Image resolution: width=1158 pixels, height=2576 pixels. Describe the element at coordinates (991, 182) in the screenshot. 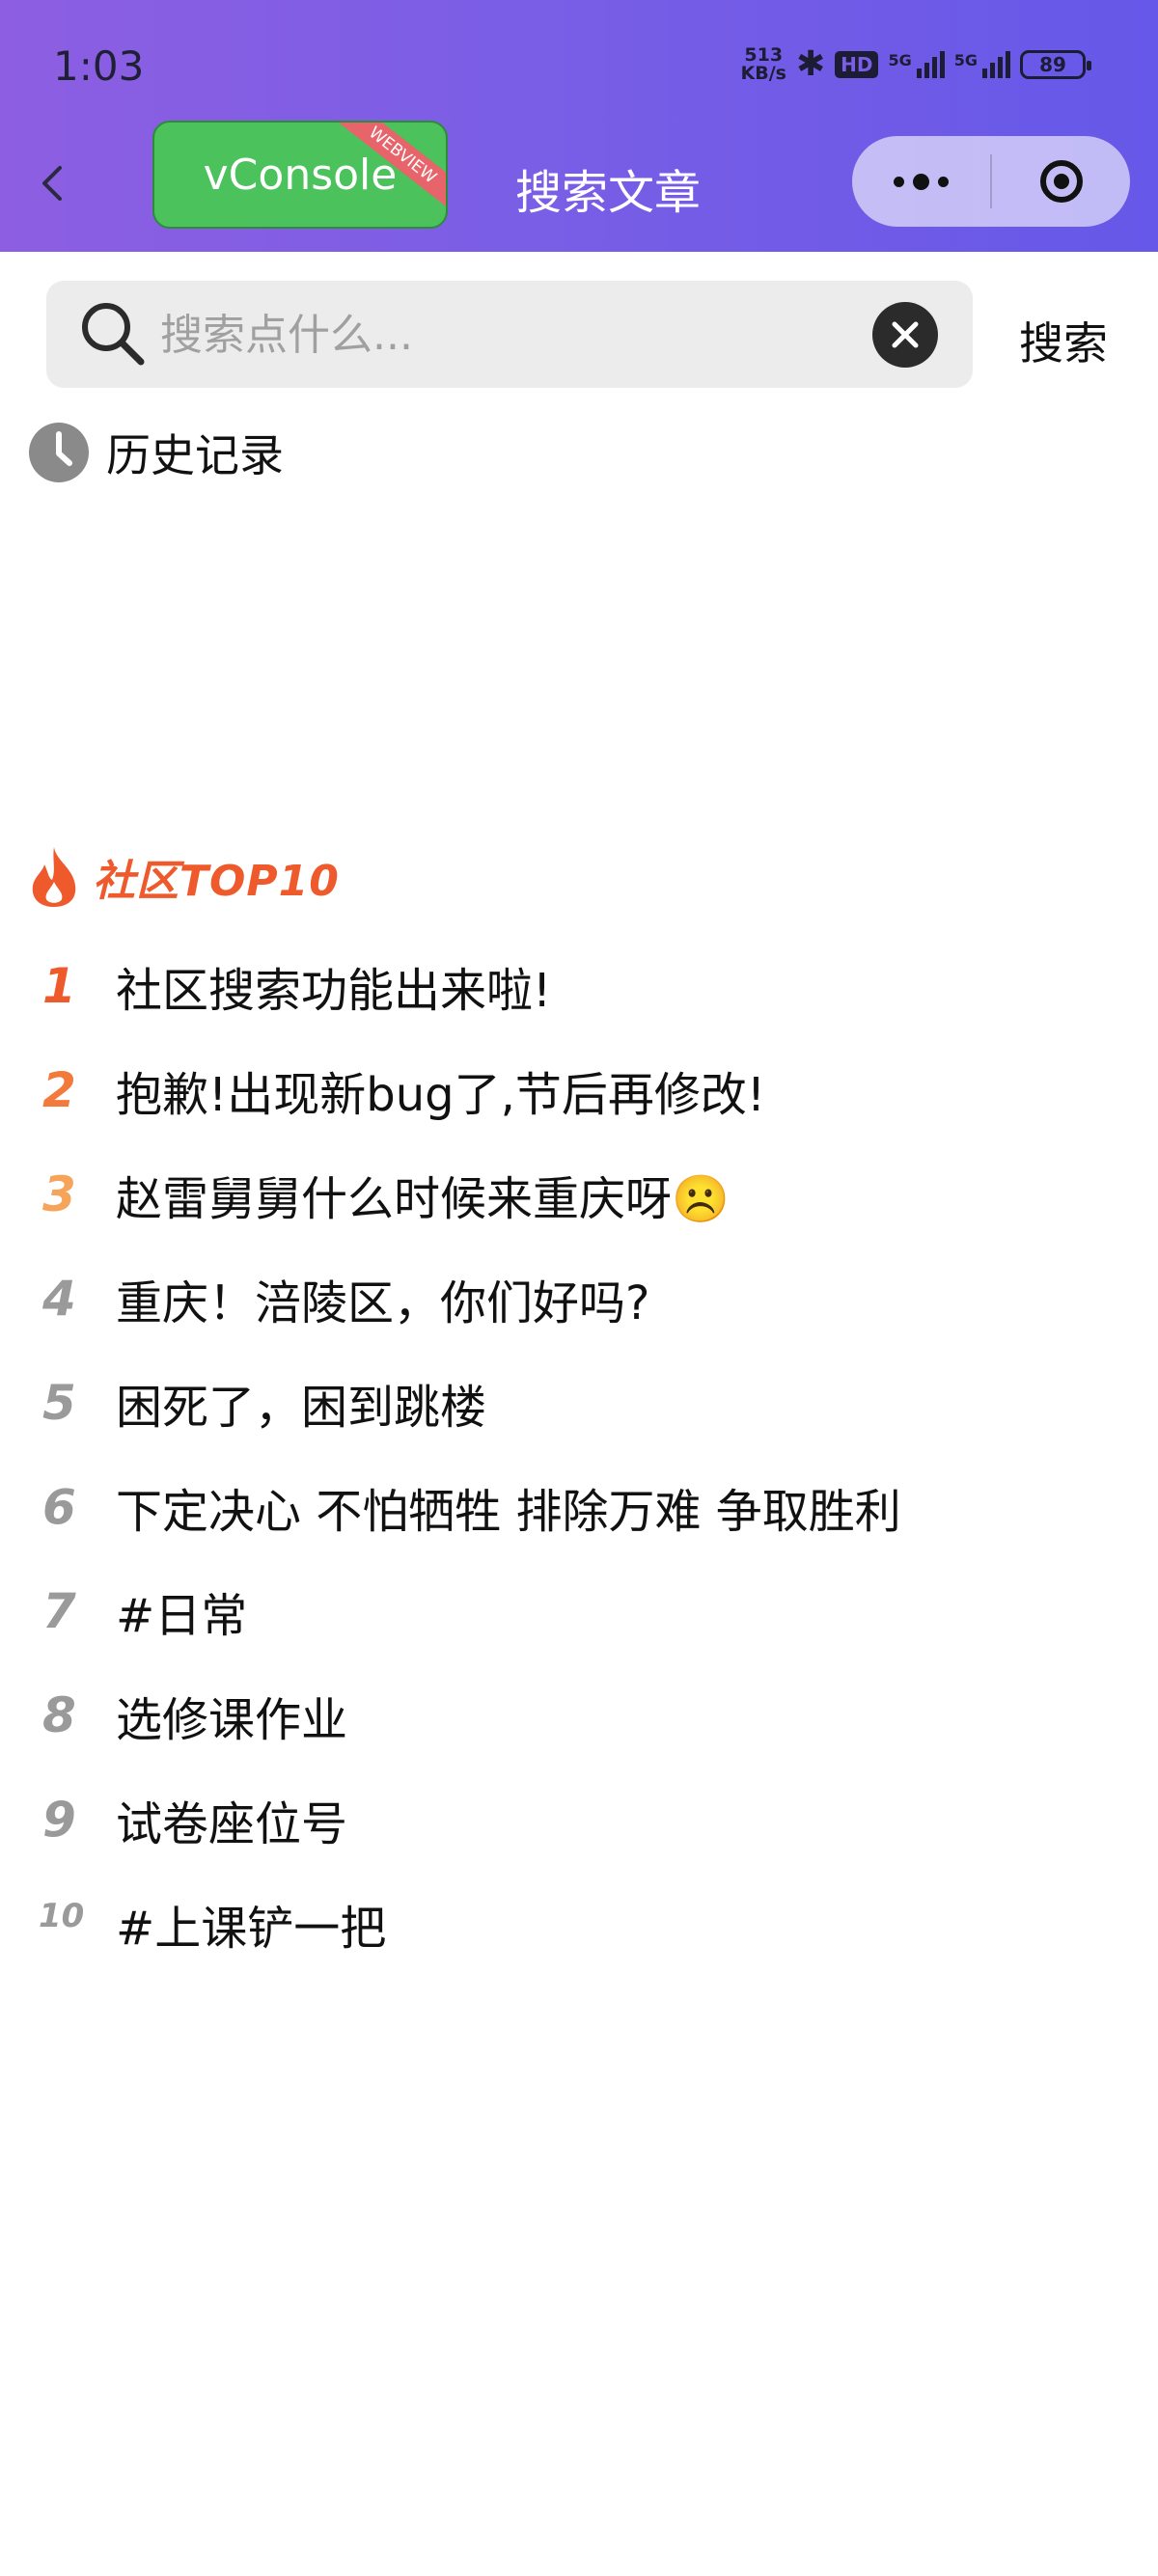

I see `miniprogram-capsule` at that location.